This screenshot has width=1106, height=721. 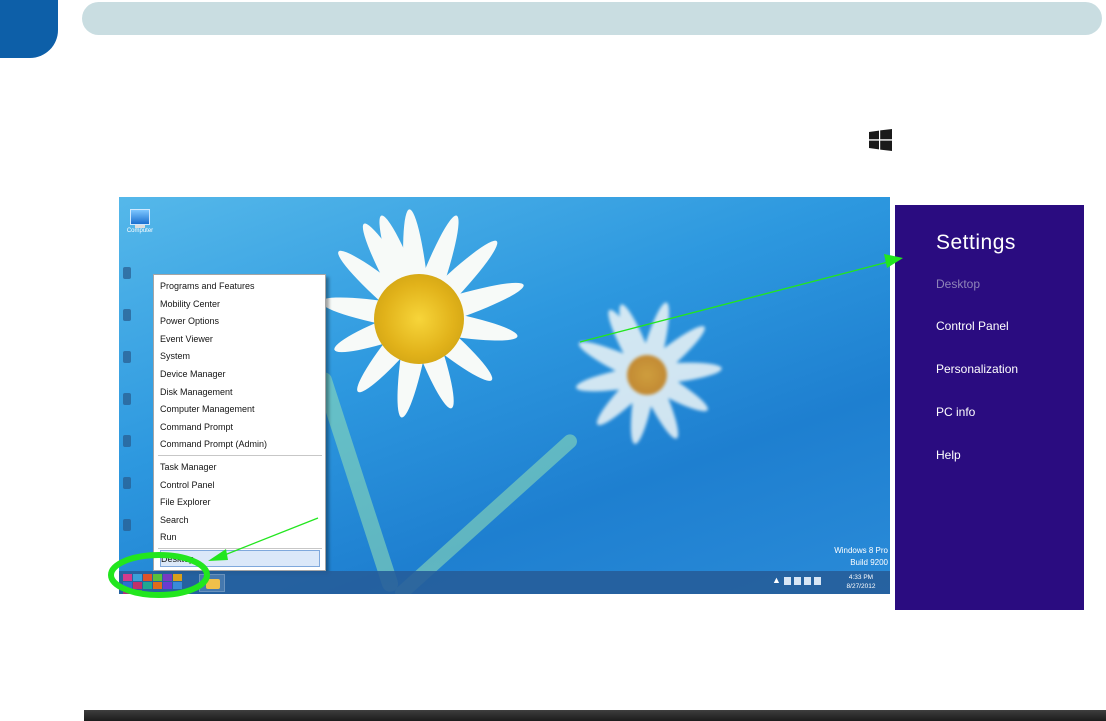 What do you see at coordinates (240, 409) in the screenshot?
I see `menu-item-computer-management: Computer Management` at bounding box center [240, 409].